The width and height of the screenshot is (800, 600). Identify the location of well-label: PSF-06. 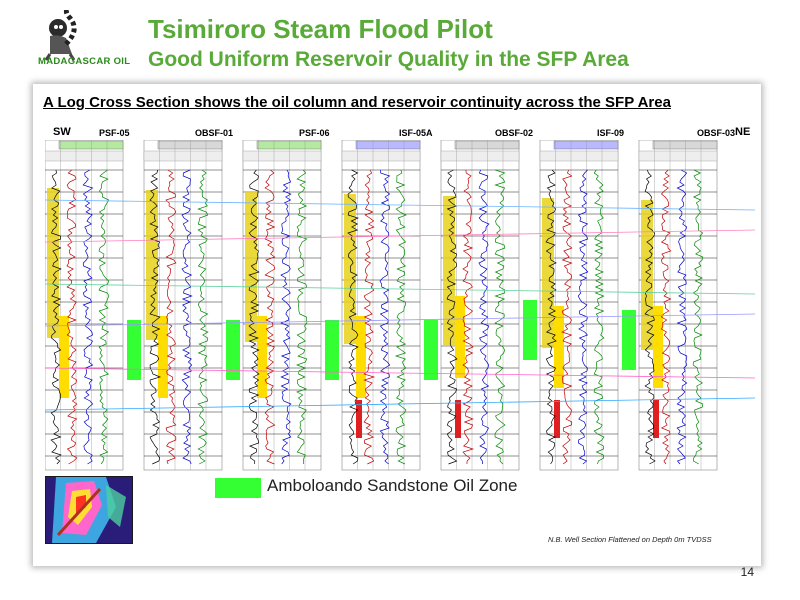
(314, 133).